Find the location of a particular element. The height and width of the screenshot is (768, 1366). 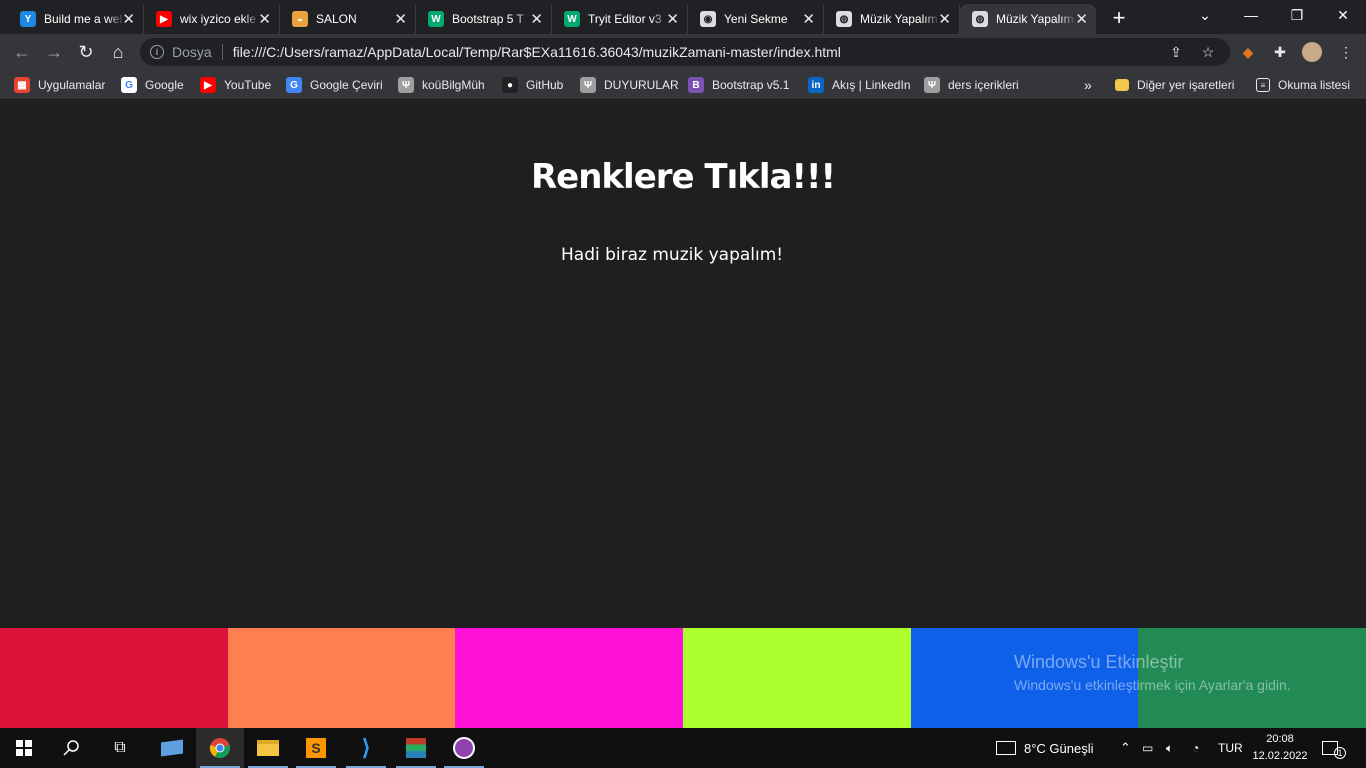

bookmark-item: Ψ DUYURULAR is located at coordinates (629, 85).